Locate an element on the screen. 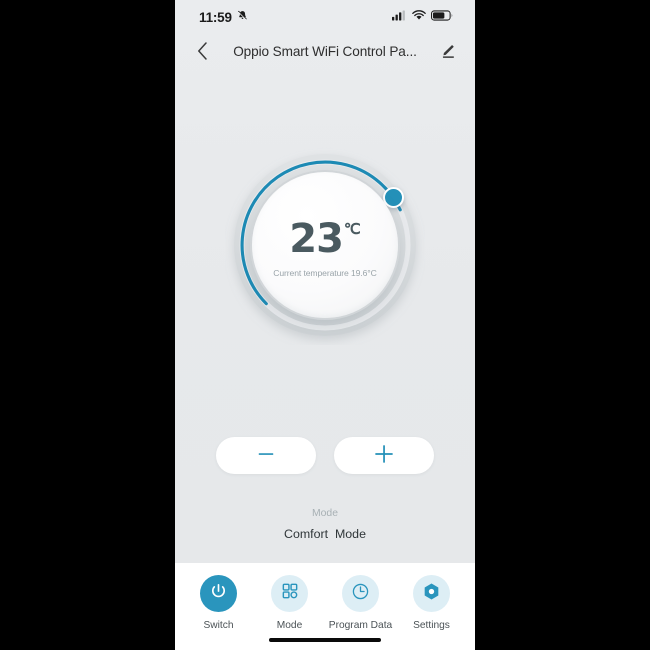 The width and height of the screenshot is (650, 650). nav-label-switch: Switch is located at coordinates (218, 625).